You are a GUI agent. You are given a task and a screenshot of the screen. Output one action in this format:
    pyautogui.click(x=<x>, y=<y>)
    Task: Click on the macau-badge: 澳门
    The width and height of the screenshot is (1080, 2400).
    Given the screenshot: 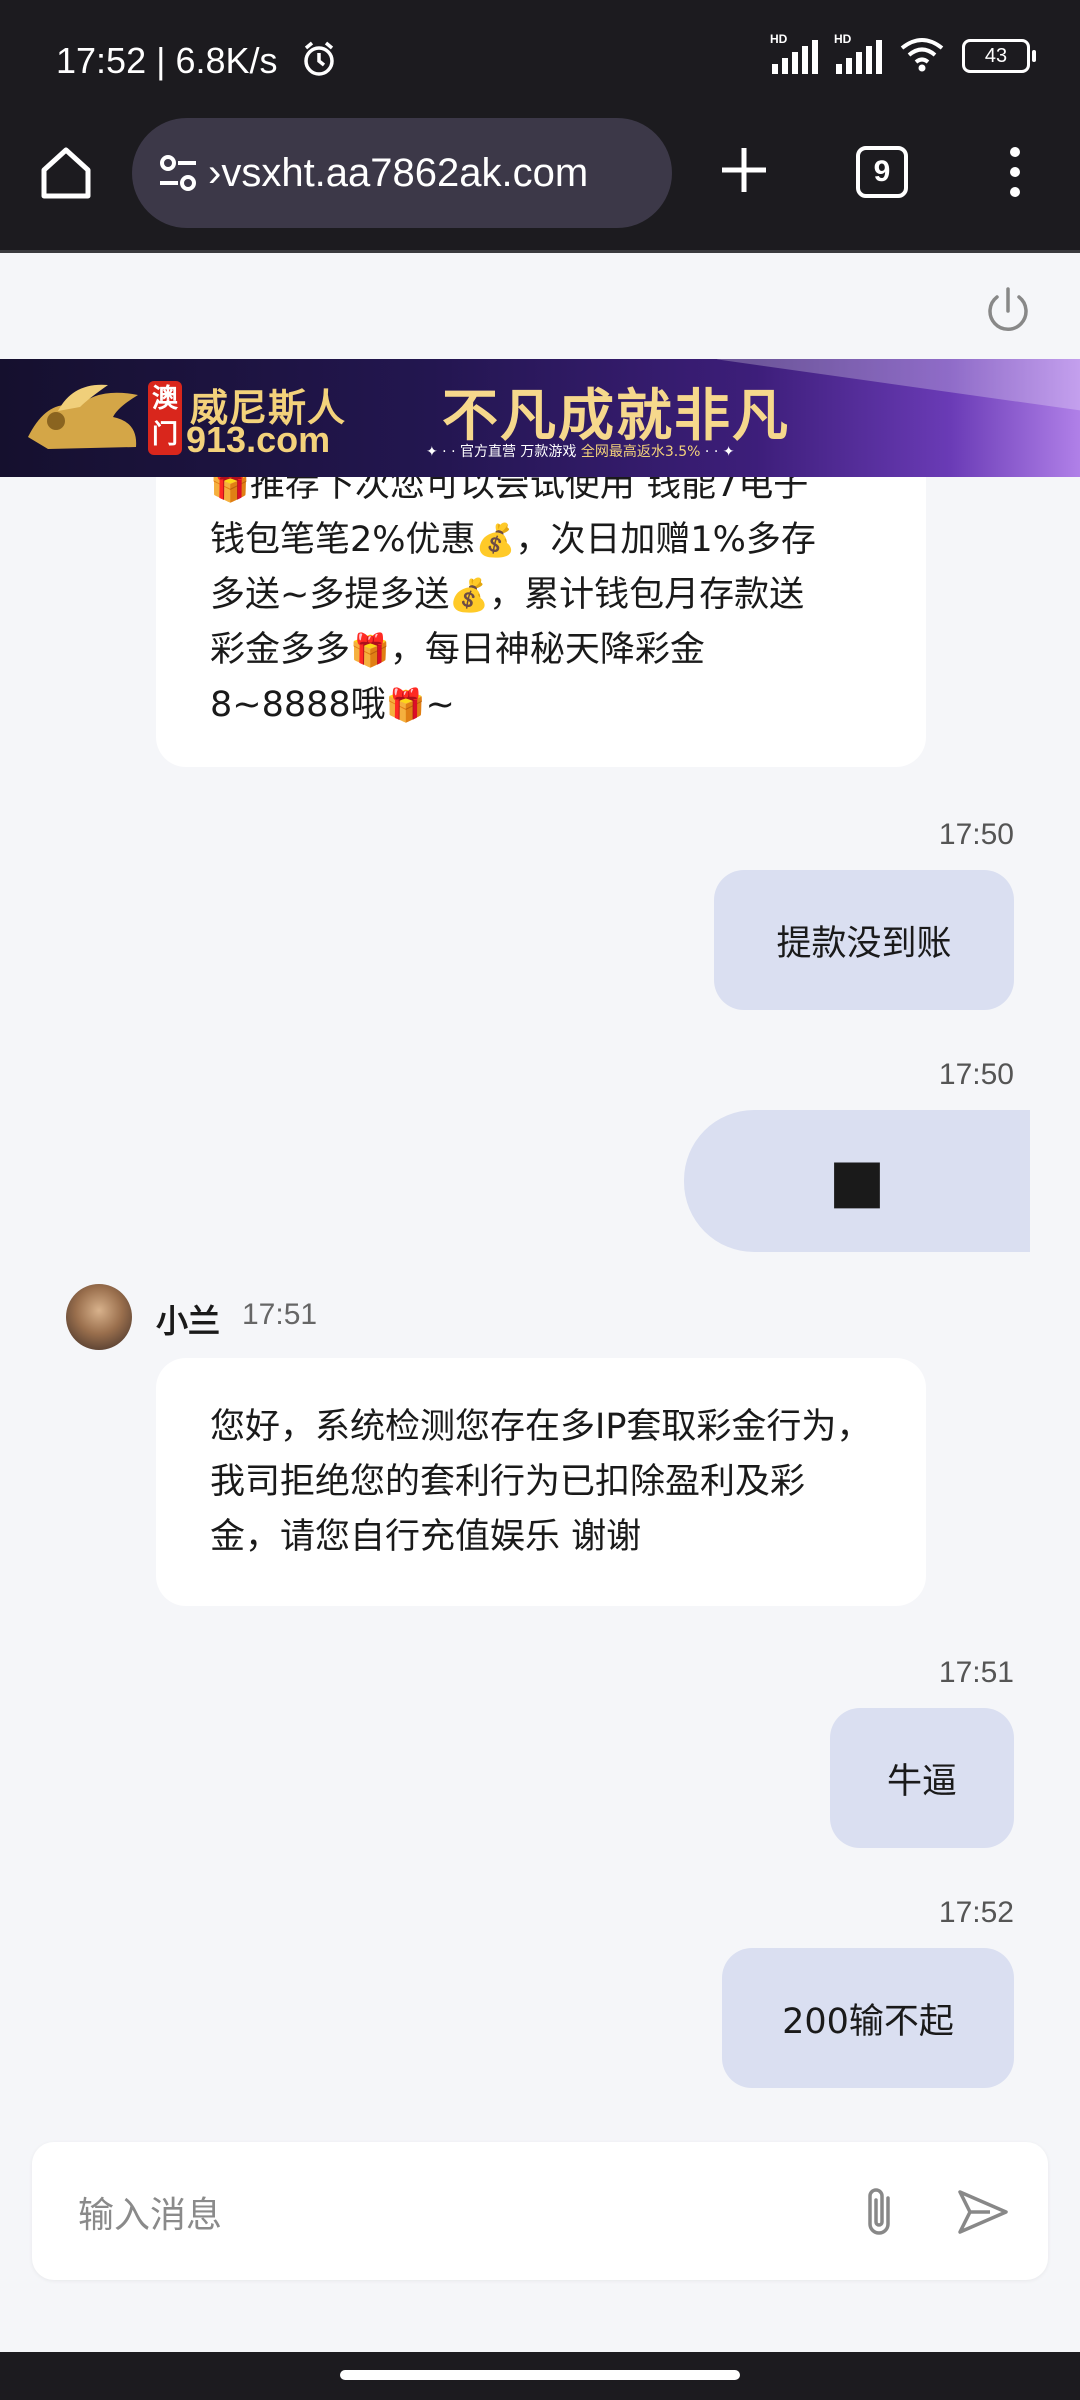 What is the action you would take?
    pyautogui.click(x=165, y=418)
    